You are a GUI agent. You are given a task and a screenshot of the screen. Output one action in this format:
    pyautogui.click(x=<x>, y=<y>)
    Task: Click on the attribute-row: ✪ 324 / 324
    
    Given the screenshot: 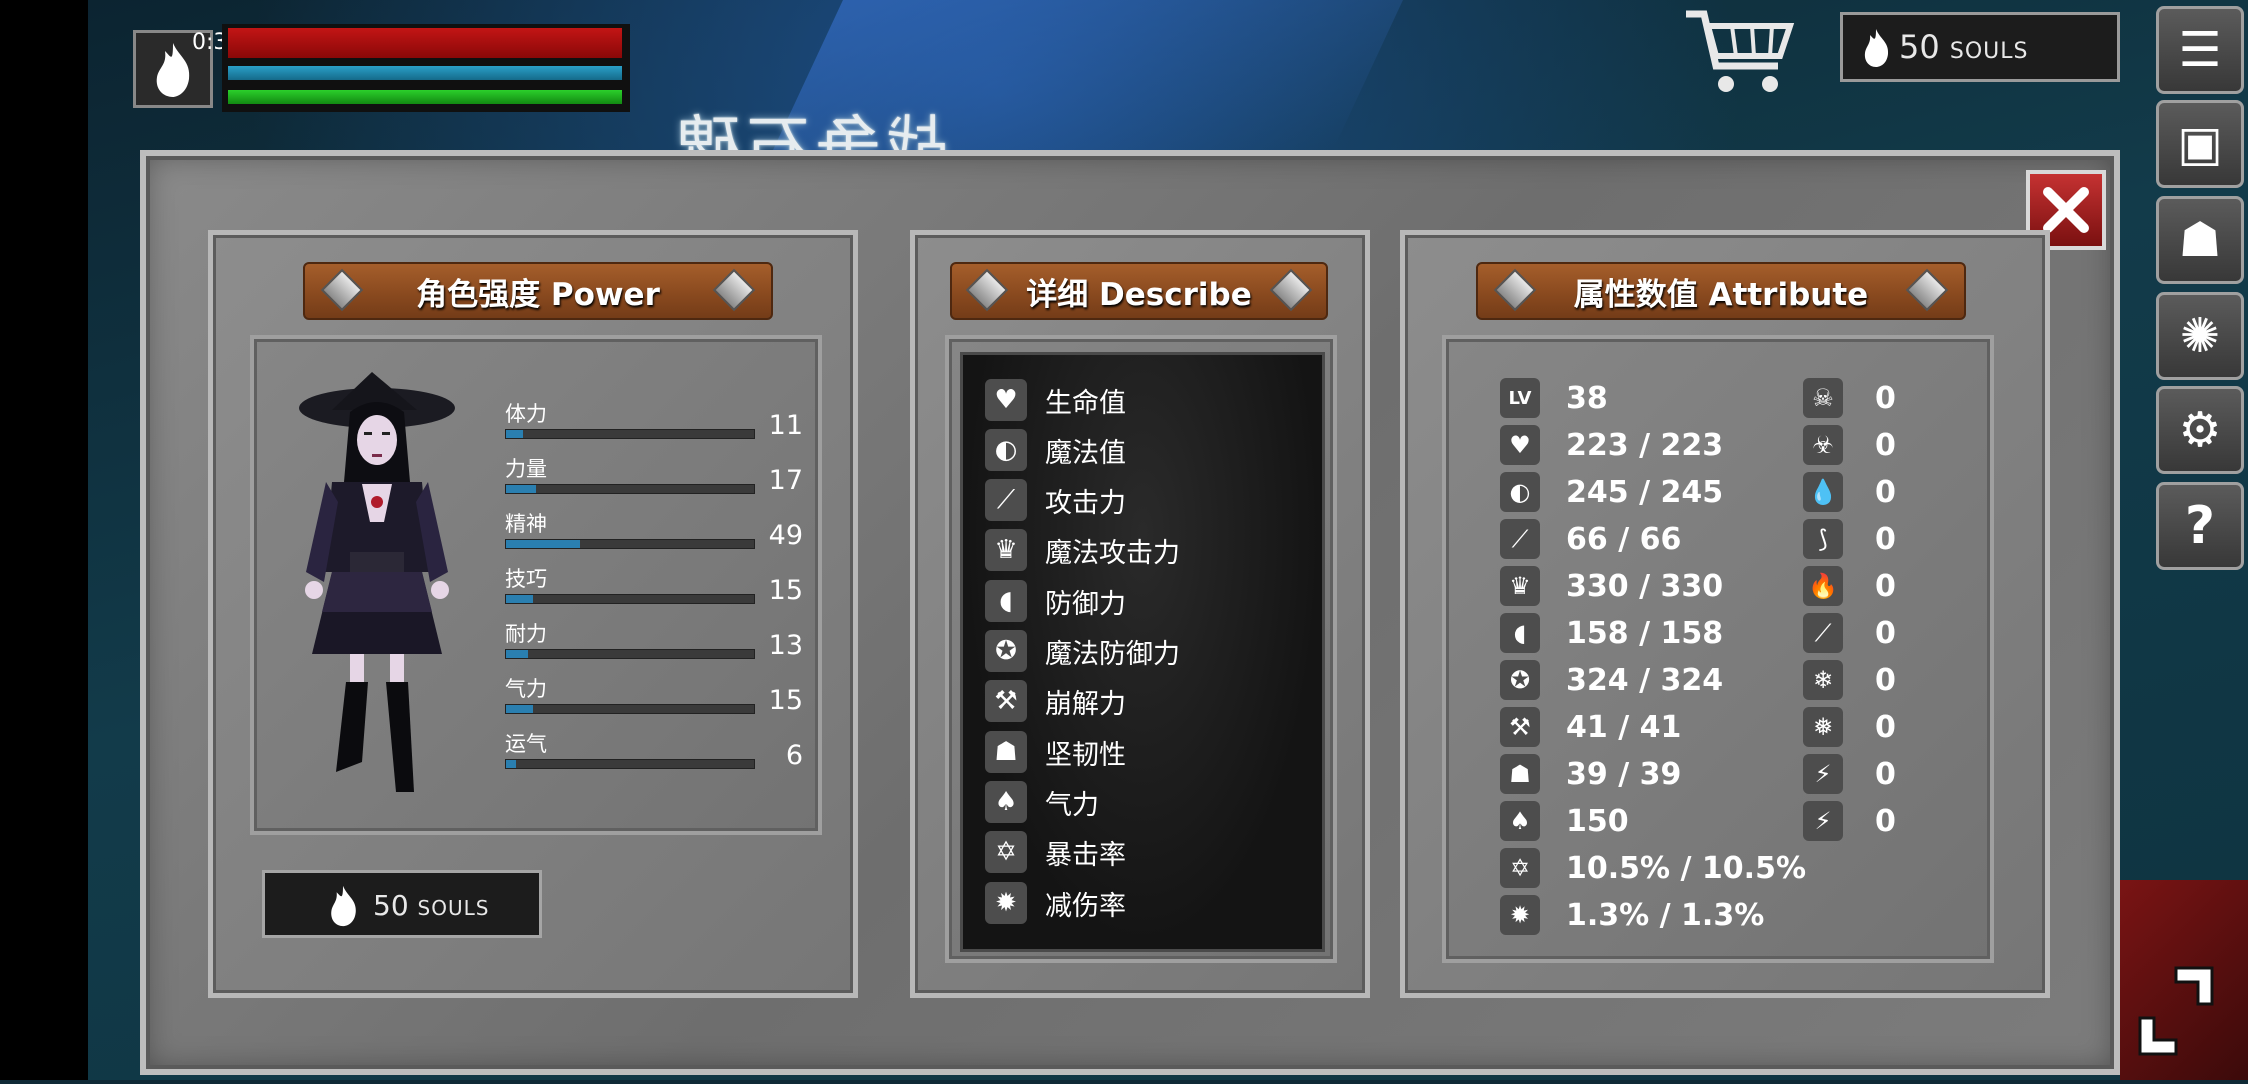 What is the action you would take?
    pyautogui.click(x=1611, y=680)
    